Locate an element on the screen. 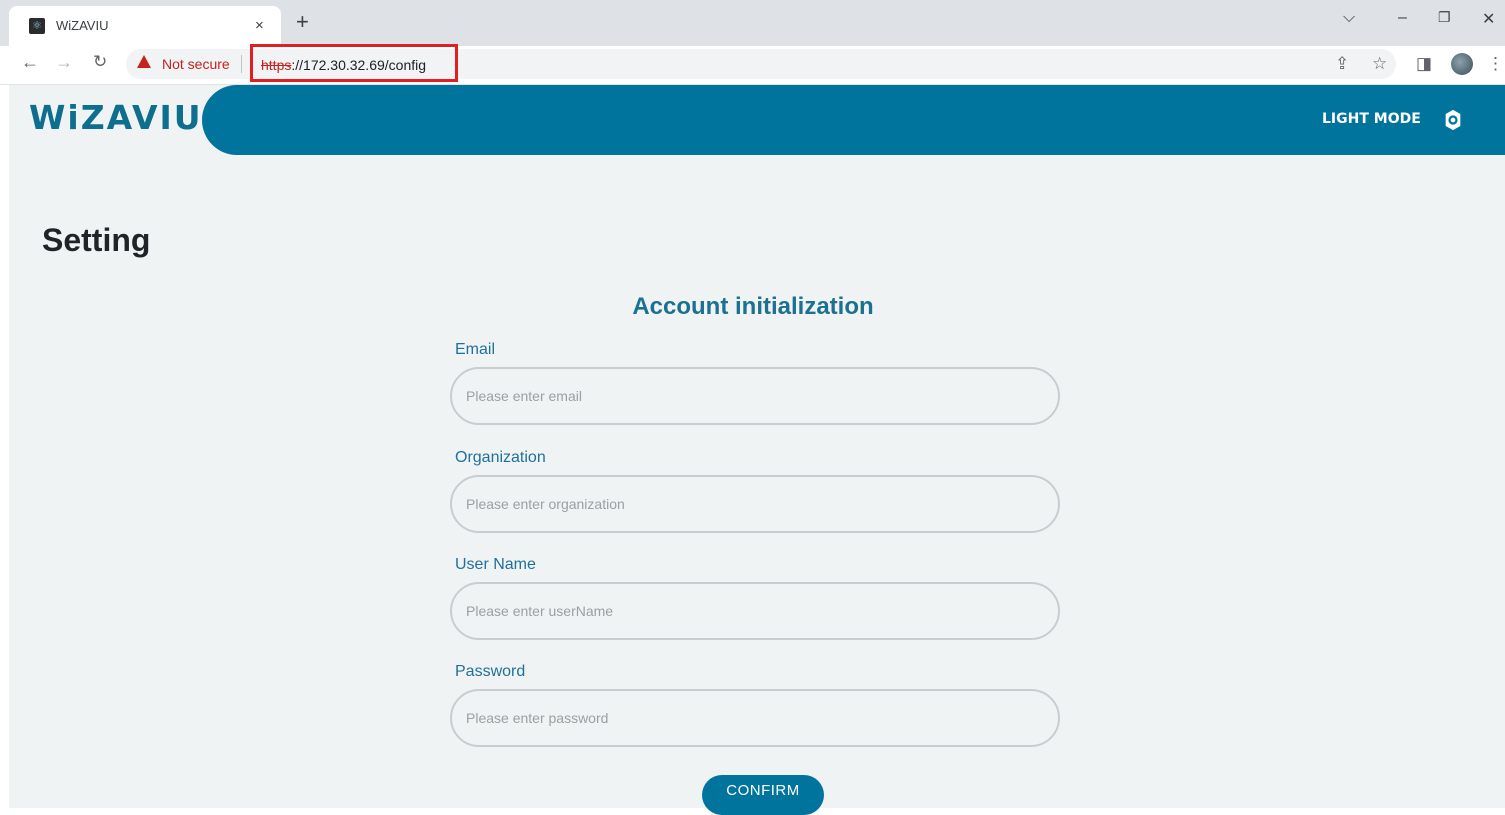 This screenshot has height=815, width=1505. organization-label: Organization is located at coordinates (500, 457).